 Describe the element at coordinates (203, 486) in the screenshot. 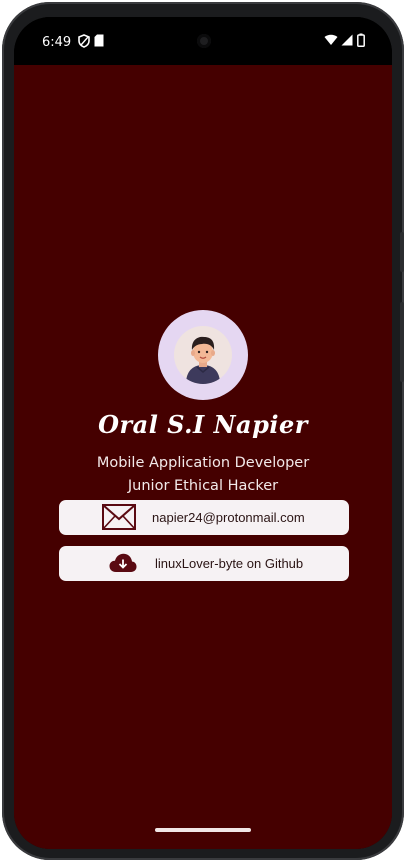

I see `job-subtitle: Junior Ethical Hacker` at that location.